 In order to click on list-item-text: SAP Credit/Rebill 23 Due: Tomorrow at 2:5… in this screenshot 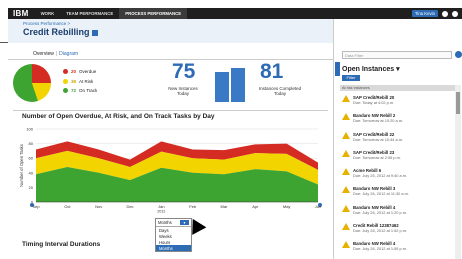, I will do `click(377, 155)`.